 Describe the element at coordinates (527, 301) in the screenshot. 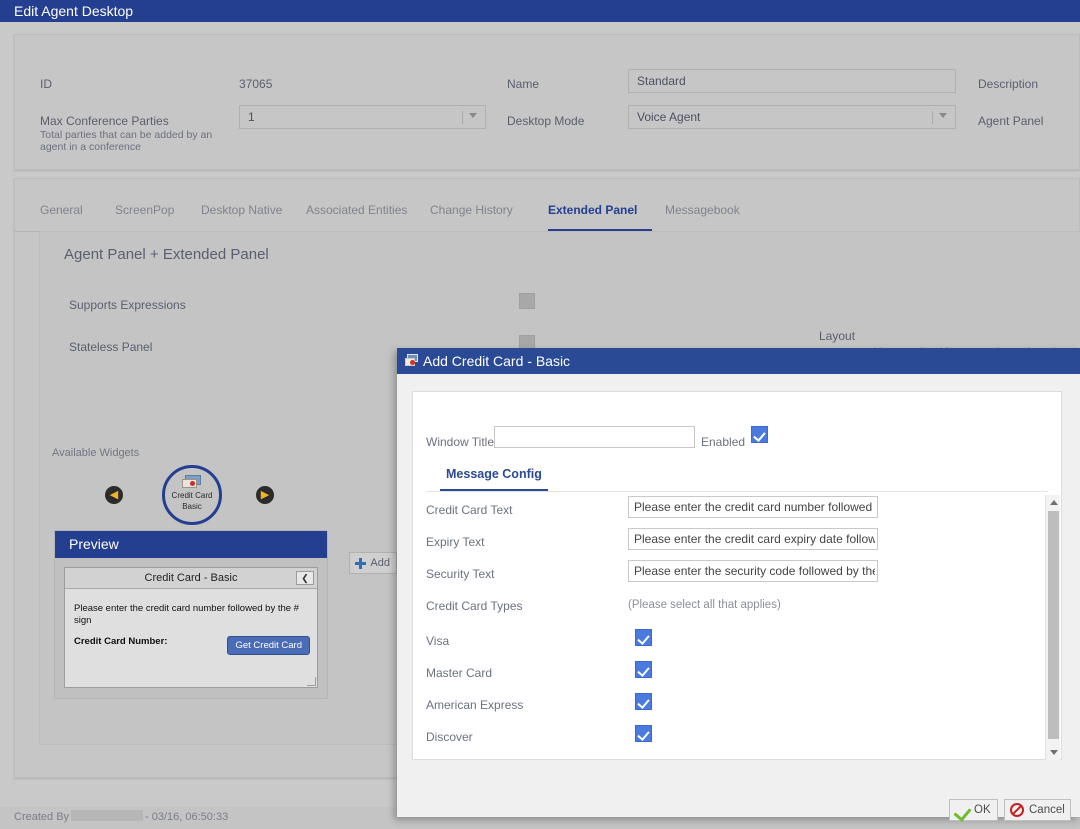

I see `supports-expressions-checkbox` at that location.